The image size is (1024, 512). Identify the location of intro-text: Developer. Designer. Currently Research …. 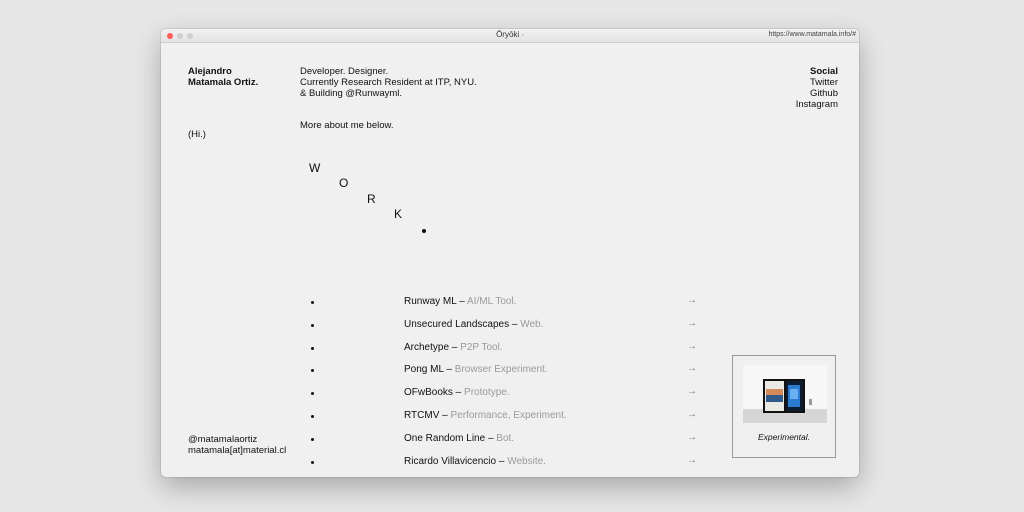
(388, 82).